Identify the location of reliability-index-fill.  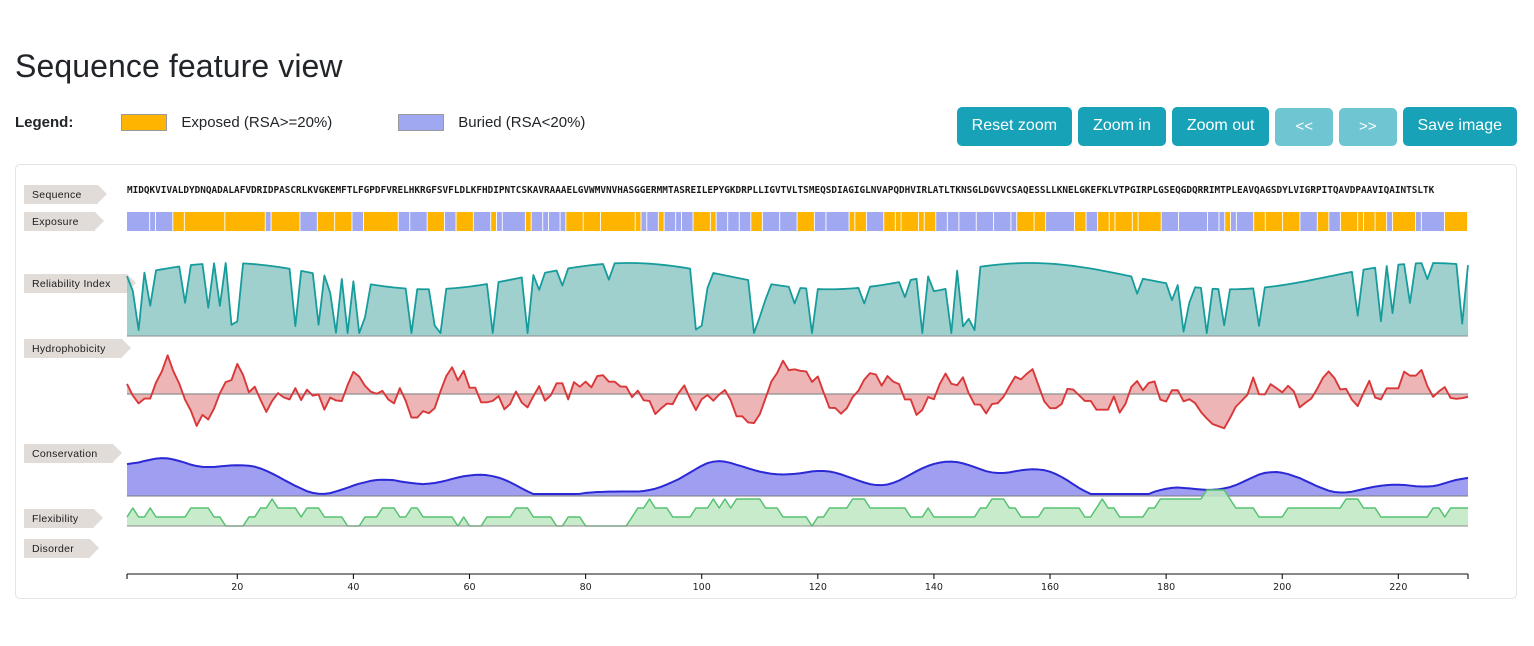
(797, 299).